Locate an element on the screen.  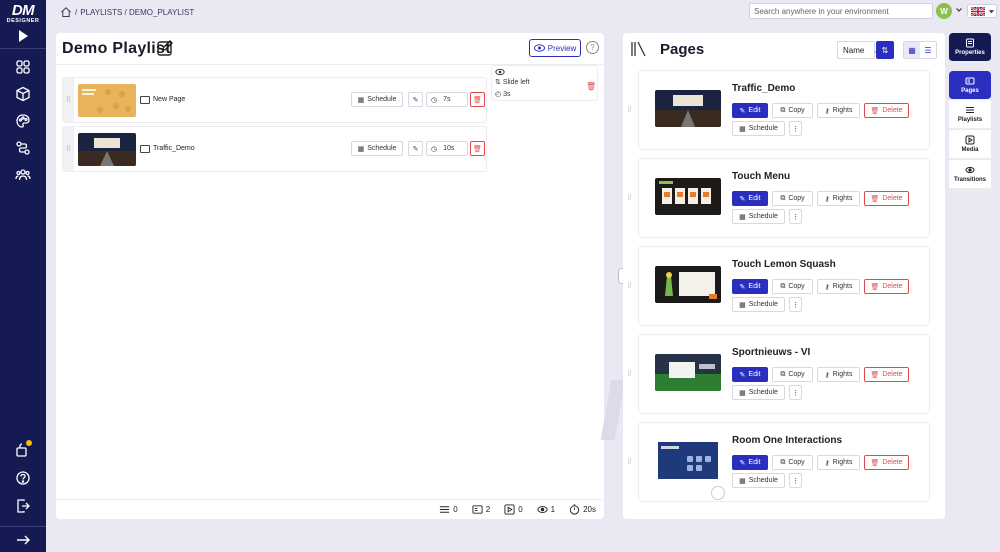
transition-effect: ⇅ Slide left is located at coordinates (512, 82).